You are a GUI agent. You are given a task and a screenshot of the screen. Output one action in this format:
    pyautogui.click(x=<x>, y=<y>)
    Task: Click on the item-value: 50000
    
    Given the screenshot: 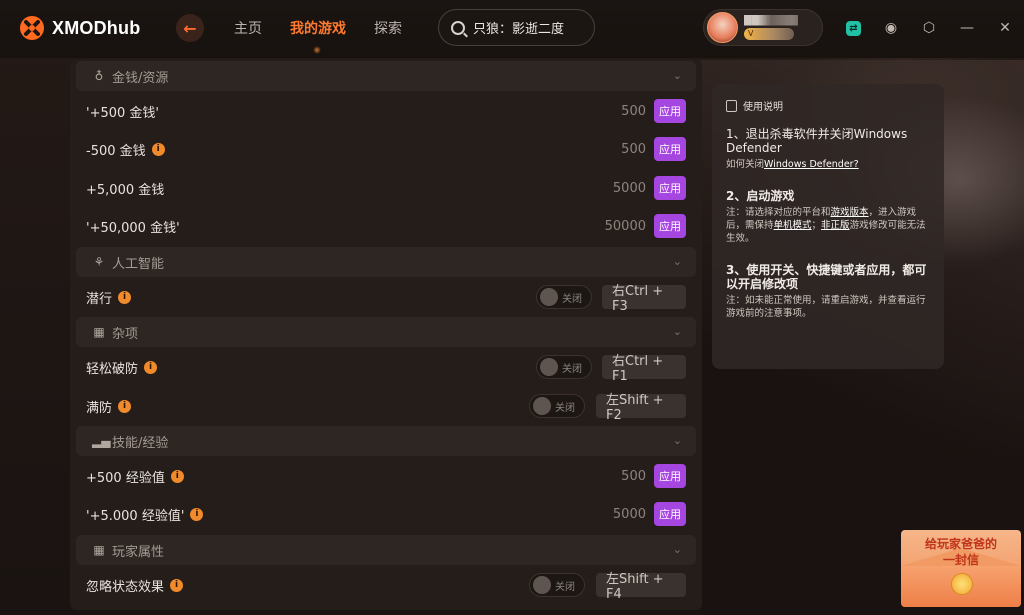 What is the action you would take?
    pyautogui.click(x=625, y=226)
    